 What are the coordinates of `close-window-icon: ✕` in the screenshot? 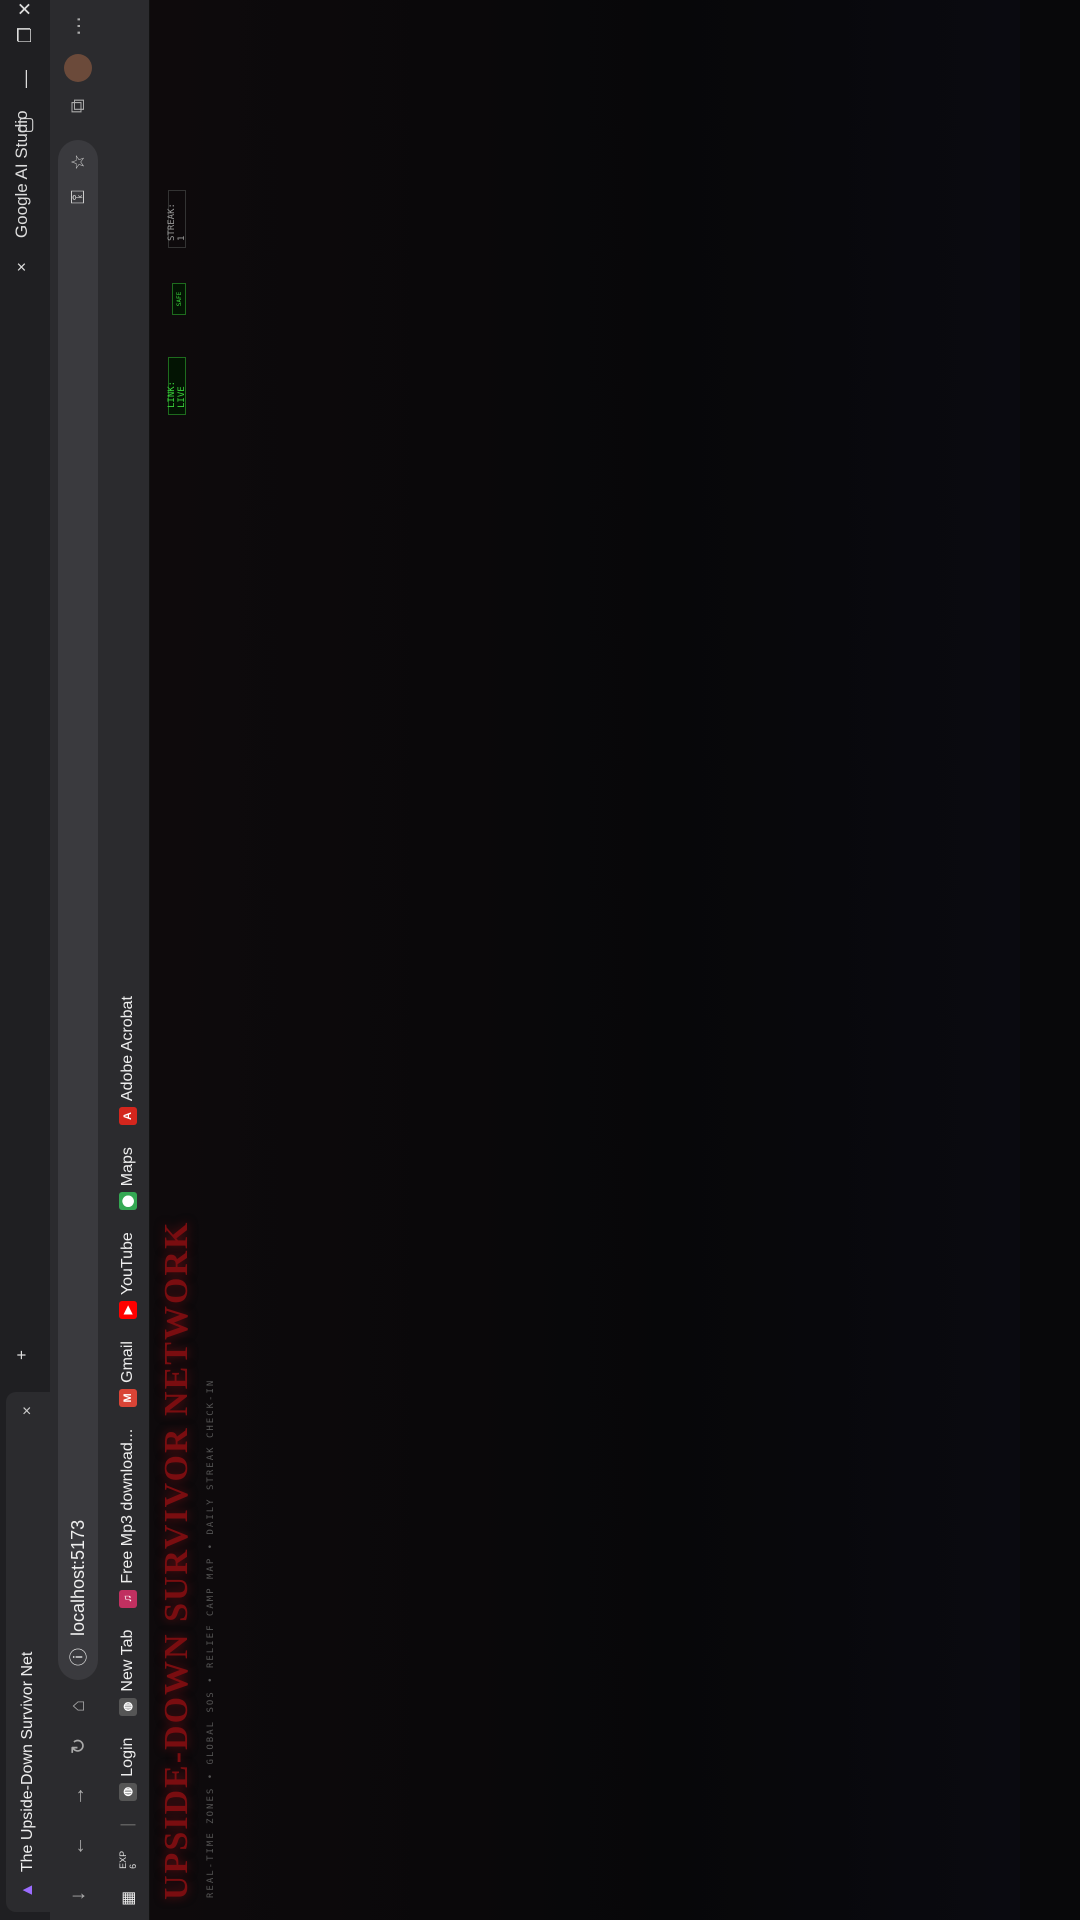 It's located at (25, 12).